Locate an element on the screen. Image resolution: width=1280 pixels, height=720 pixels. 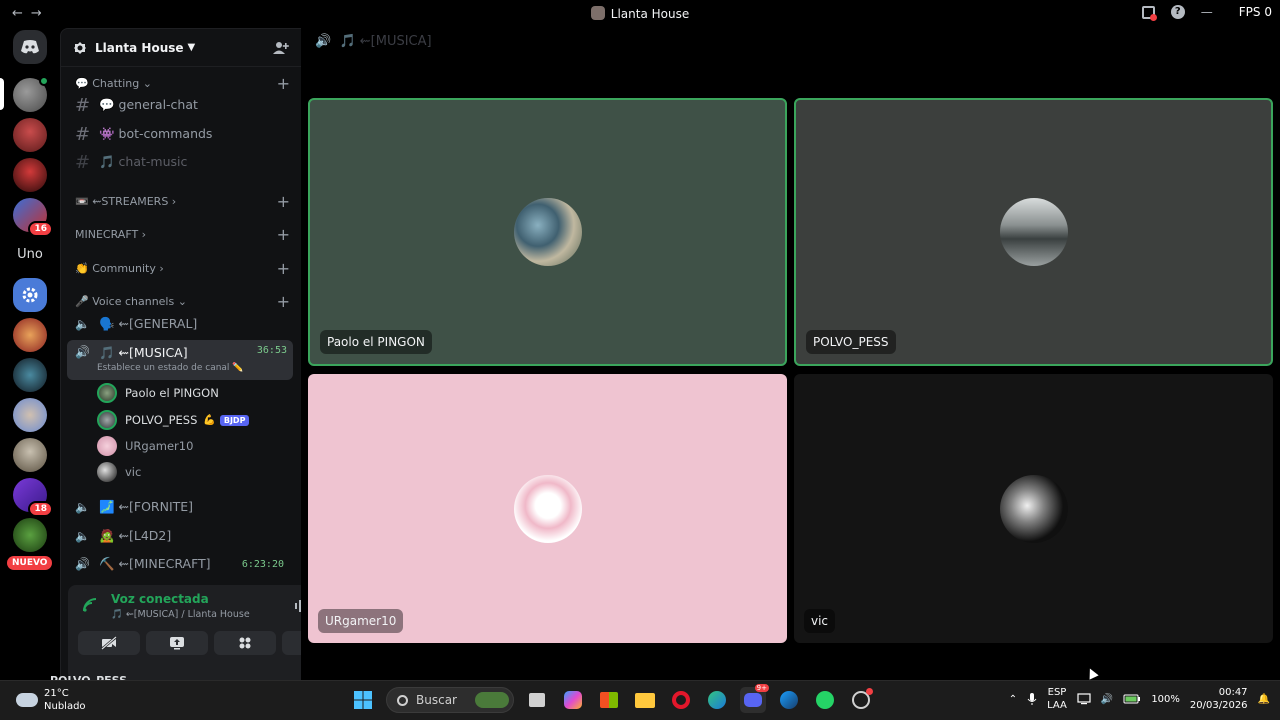
battery-icon is located at coordinates (1132, 699).